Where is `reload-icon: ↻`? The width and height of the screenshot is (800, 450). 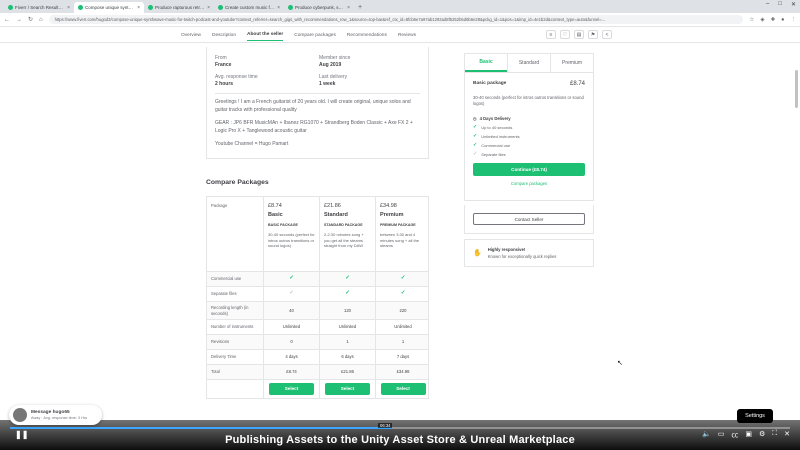
reload-icon: ↻ is located at coordinates (30, 19).